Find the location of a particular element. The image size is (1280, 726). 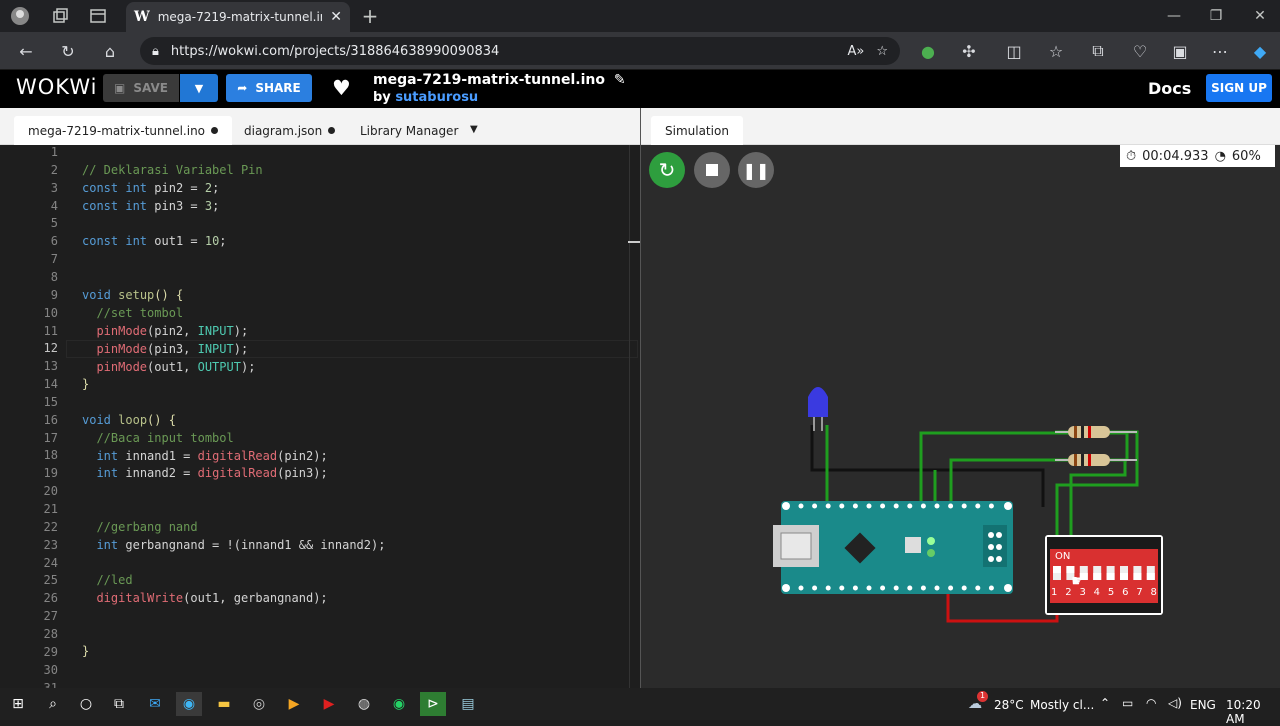

lock-icon: 🔒︎ is located at coordinates (155, 51).